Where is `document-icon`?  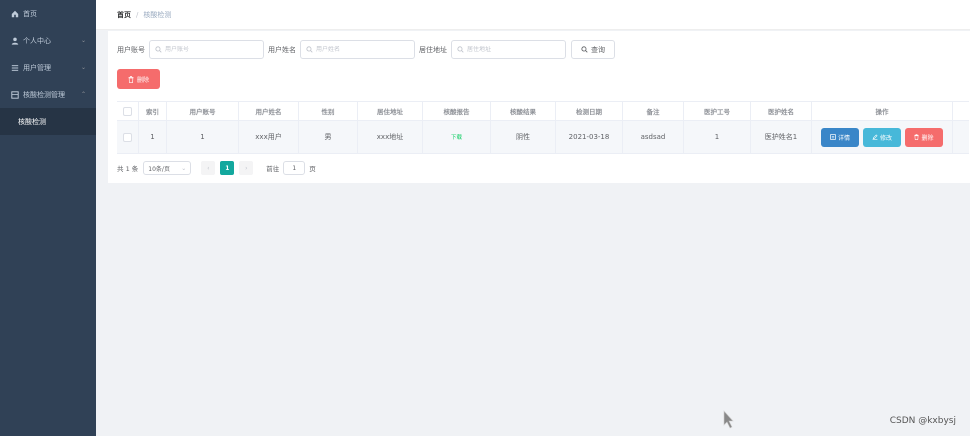
document-icon is located at coordinates (833, 137).